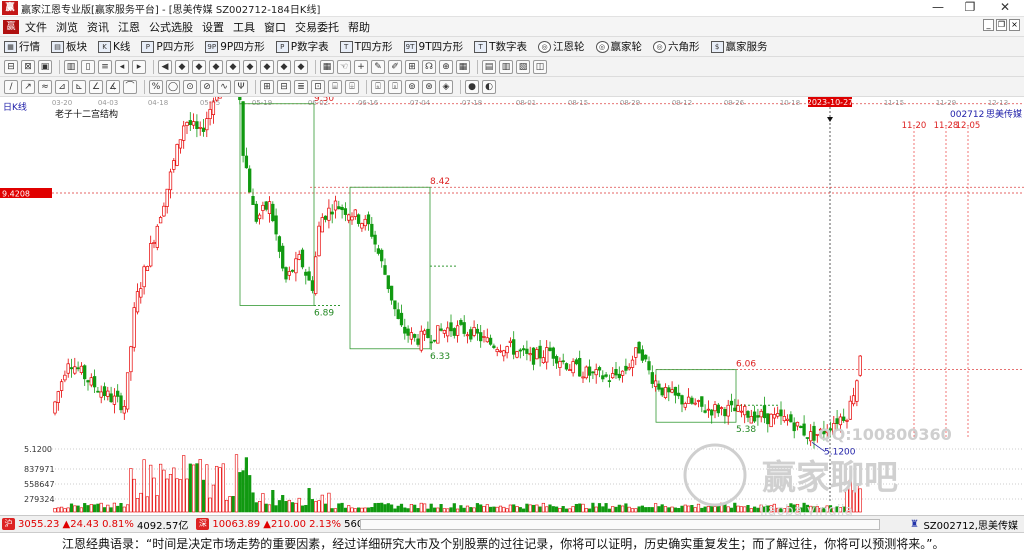  I want to click on tool-icon: ◐, so click(489, 86).